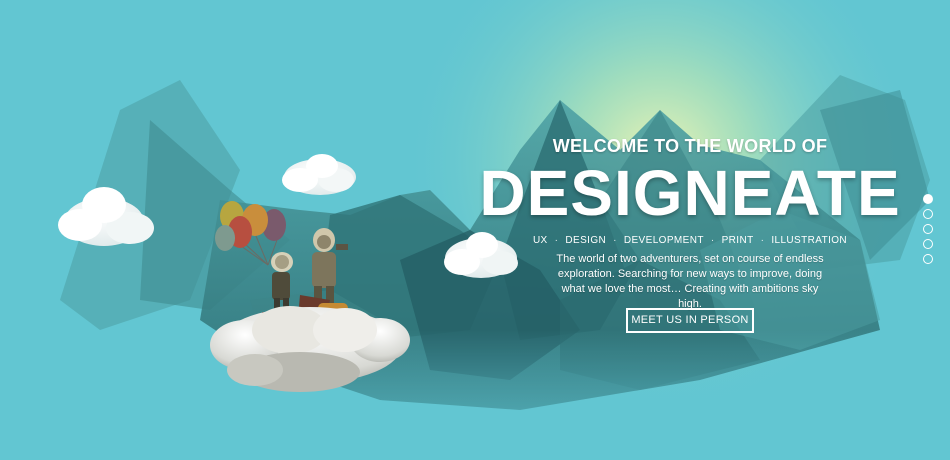 The height and width of the screenshot is (460, 950). What do you see at coordinates (690, 193) in the screenshot?
I see `brand-title: DESIGNEATE` at bounding box center [690, 193].